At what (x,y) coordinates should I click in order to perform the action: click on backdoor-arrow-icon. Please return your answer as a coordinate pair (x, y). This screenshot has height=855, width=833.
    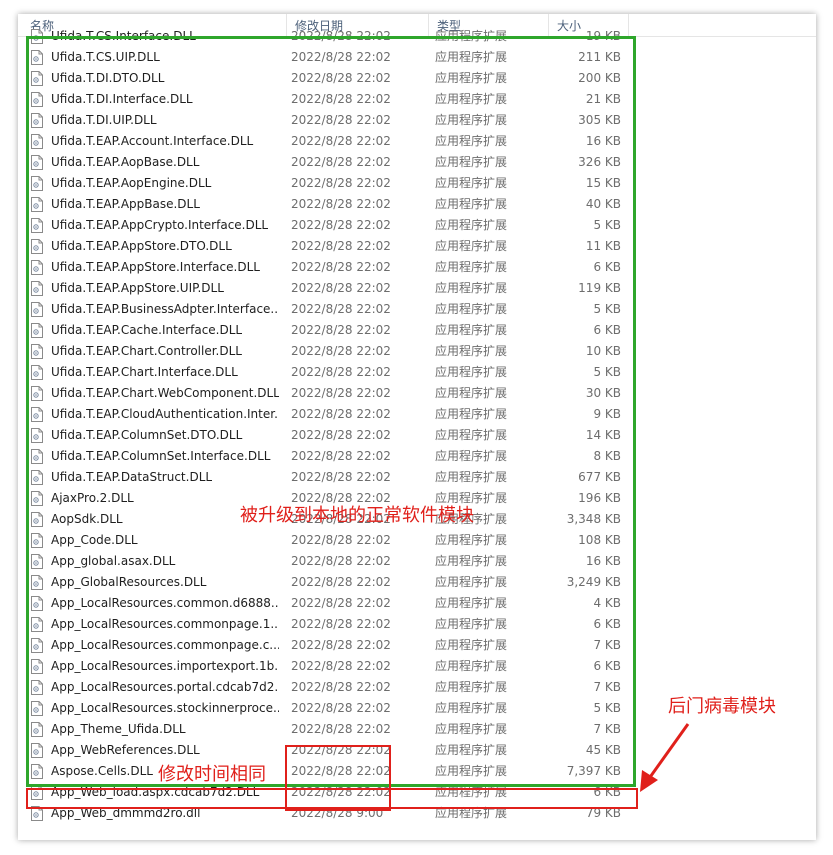
    Looking at the image, I should click on (665, 757).